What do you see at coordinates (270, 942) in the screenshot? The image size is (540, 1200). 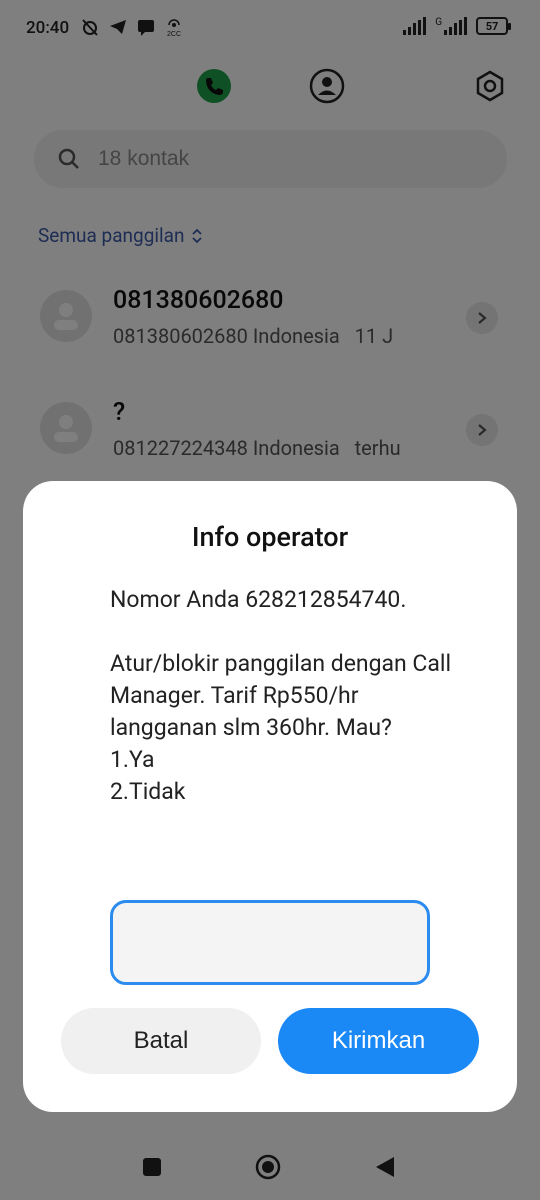 I see `ussd-reply-input` at bounding box center [270, 942].